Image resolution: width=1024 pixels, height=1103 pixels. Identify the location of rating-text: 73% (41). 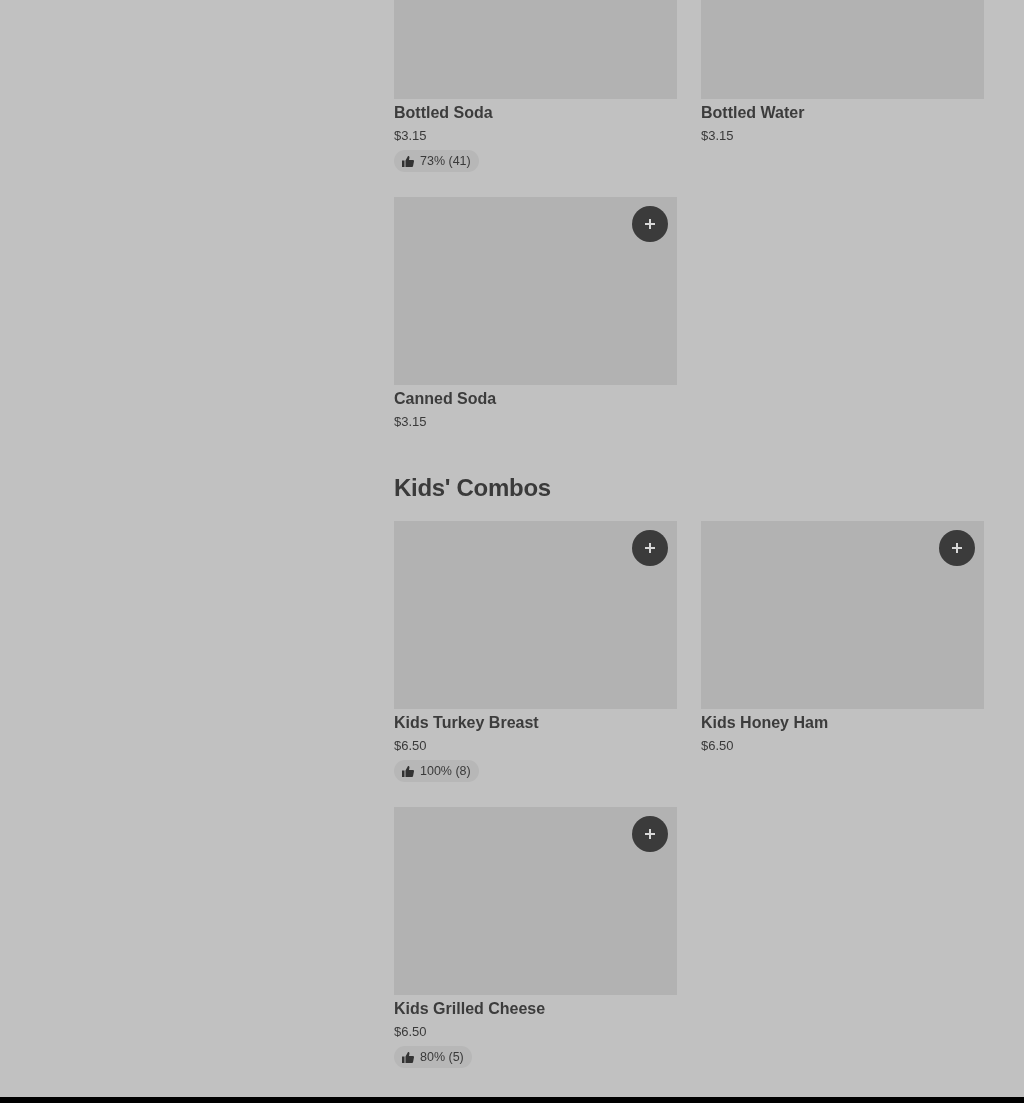
(445, 161).